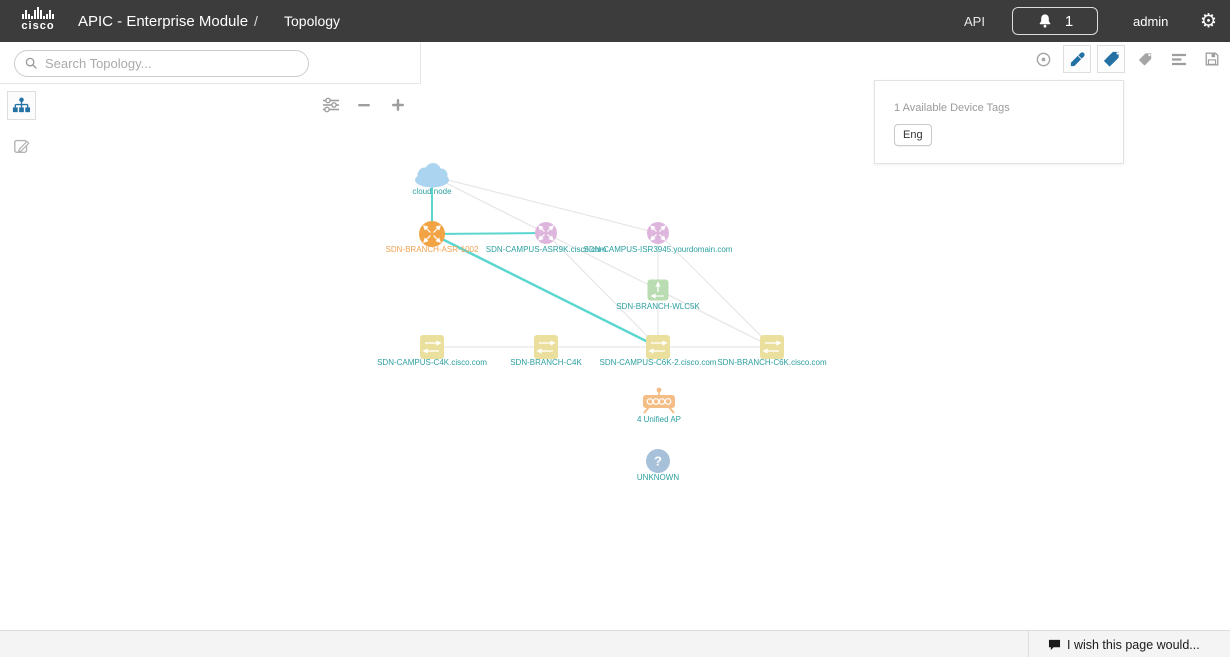 Image resolution: width=1230 pixels, height=657 pixels. I want to click on topology-node-label: SDN-BRANCH-ASR-1002, so click(432, 249).